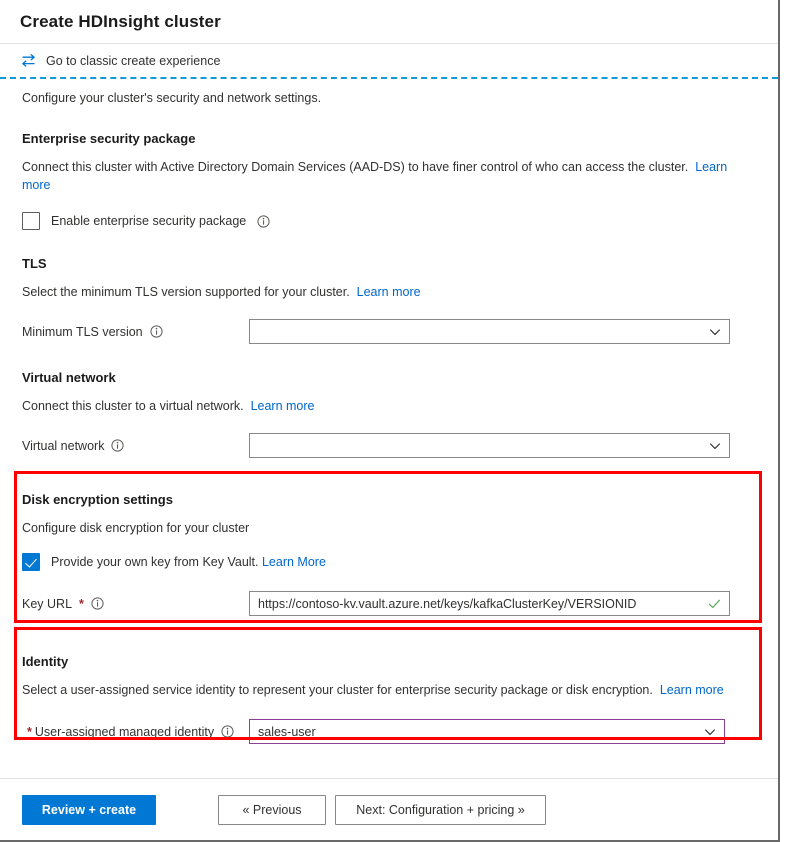  What do you see at coordinates (31, 221) in the screenshot?
I see `enable-enterprise-security-package-checkbox` at bounding box center [31, 221].